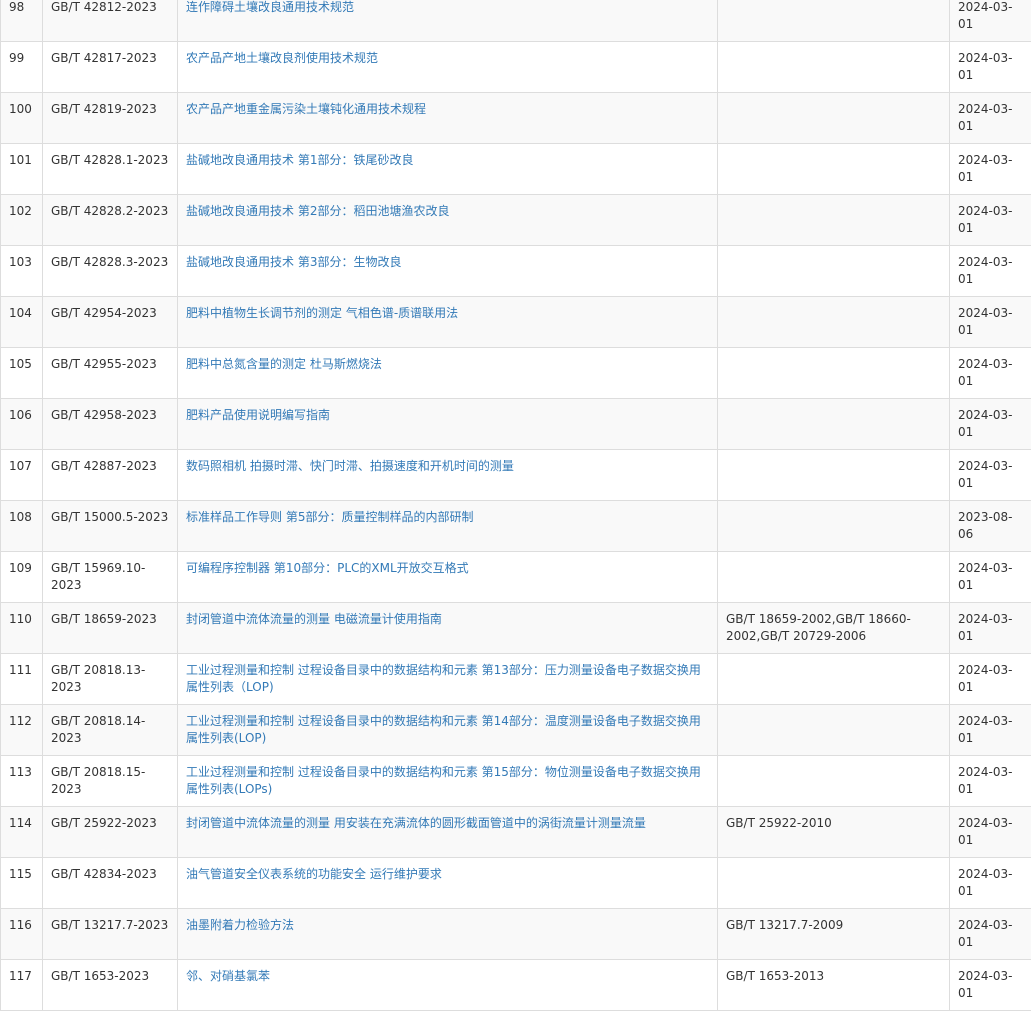  I want to click on row-number: 100, so click(22, 118).